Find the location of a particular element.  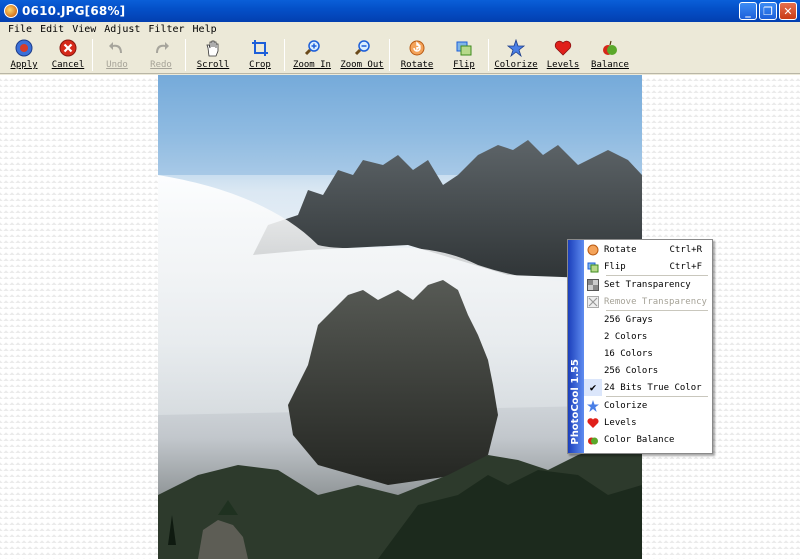

redo-icon is located at coordinates (161, 48).